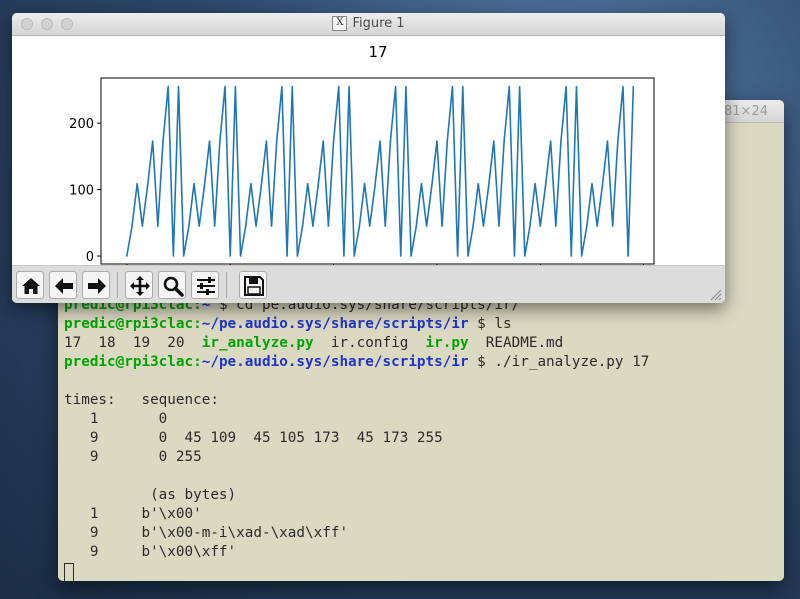  Describe the element at coordinates (150, 552) in the screenshot. I see `output-text: 9 b'\x00\xff'` at that location.